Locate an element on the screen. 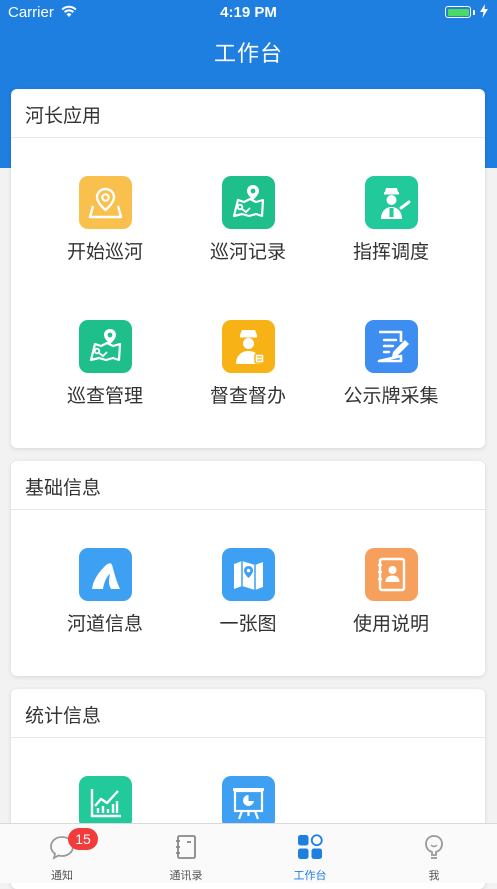  tab-bar: 15 通知 通讯录 工作台 我 is located at coordinates (248, 853).